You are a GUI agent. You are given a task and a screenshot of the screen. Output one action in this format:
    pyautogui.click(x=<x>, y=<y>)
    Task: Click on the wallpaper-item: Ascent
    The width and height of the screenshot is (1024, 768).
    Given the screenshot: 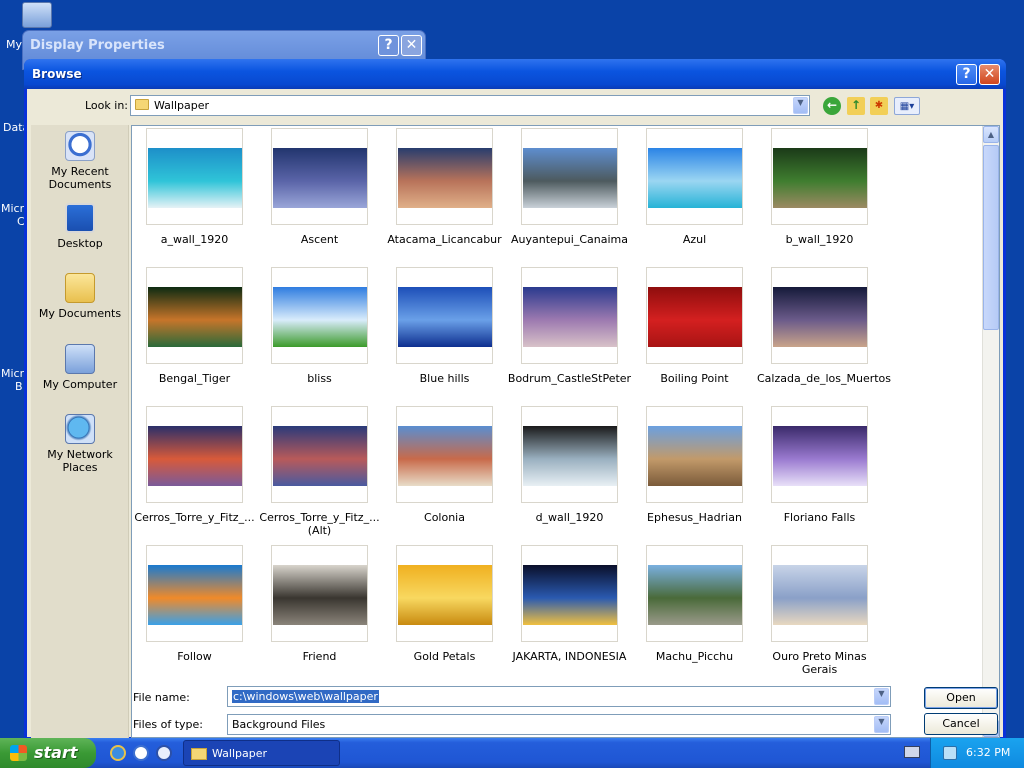 What is the action you would take?
    pyautogui.click(x=319, y=187)
    